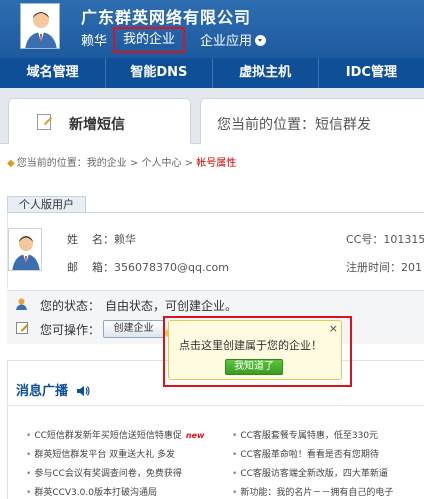 This screenshot has height=499, width=424. What do you see at coordinates (149, 40) in the screenshot?
I see `my-enterprise-link: 我的企业` at bounding box center [149, 40].